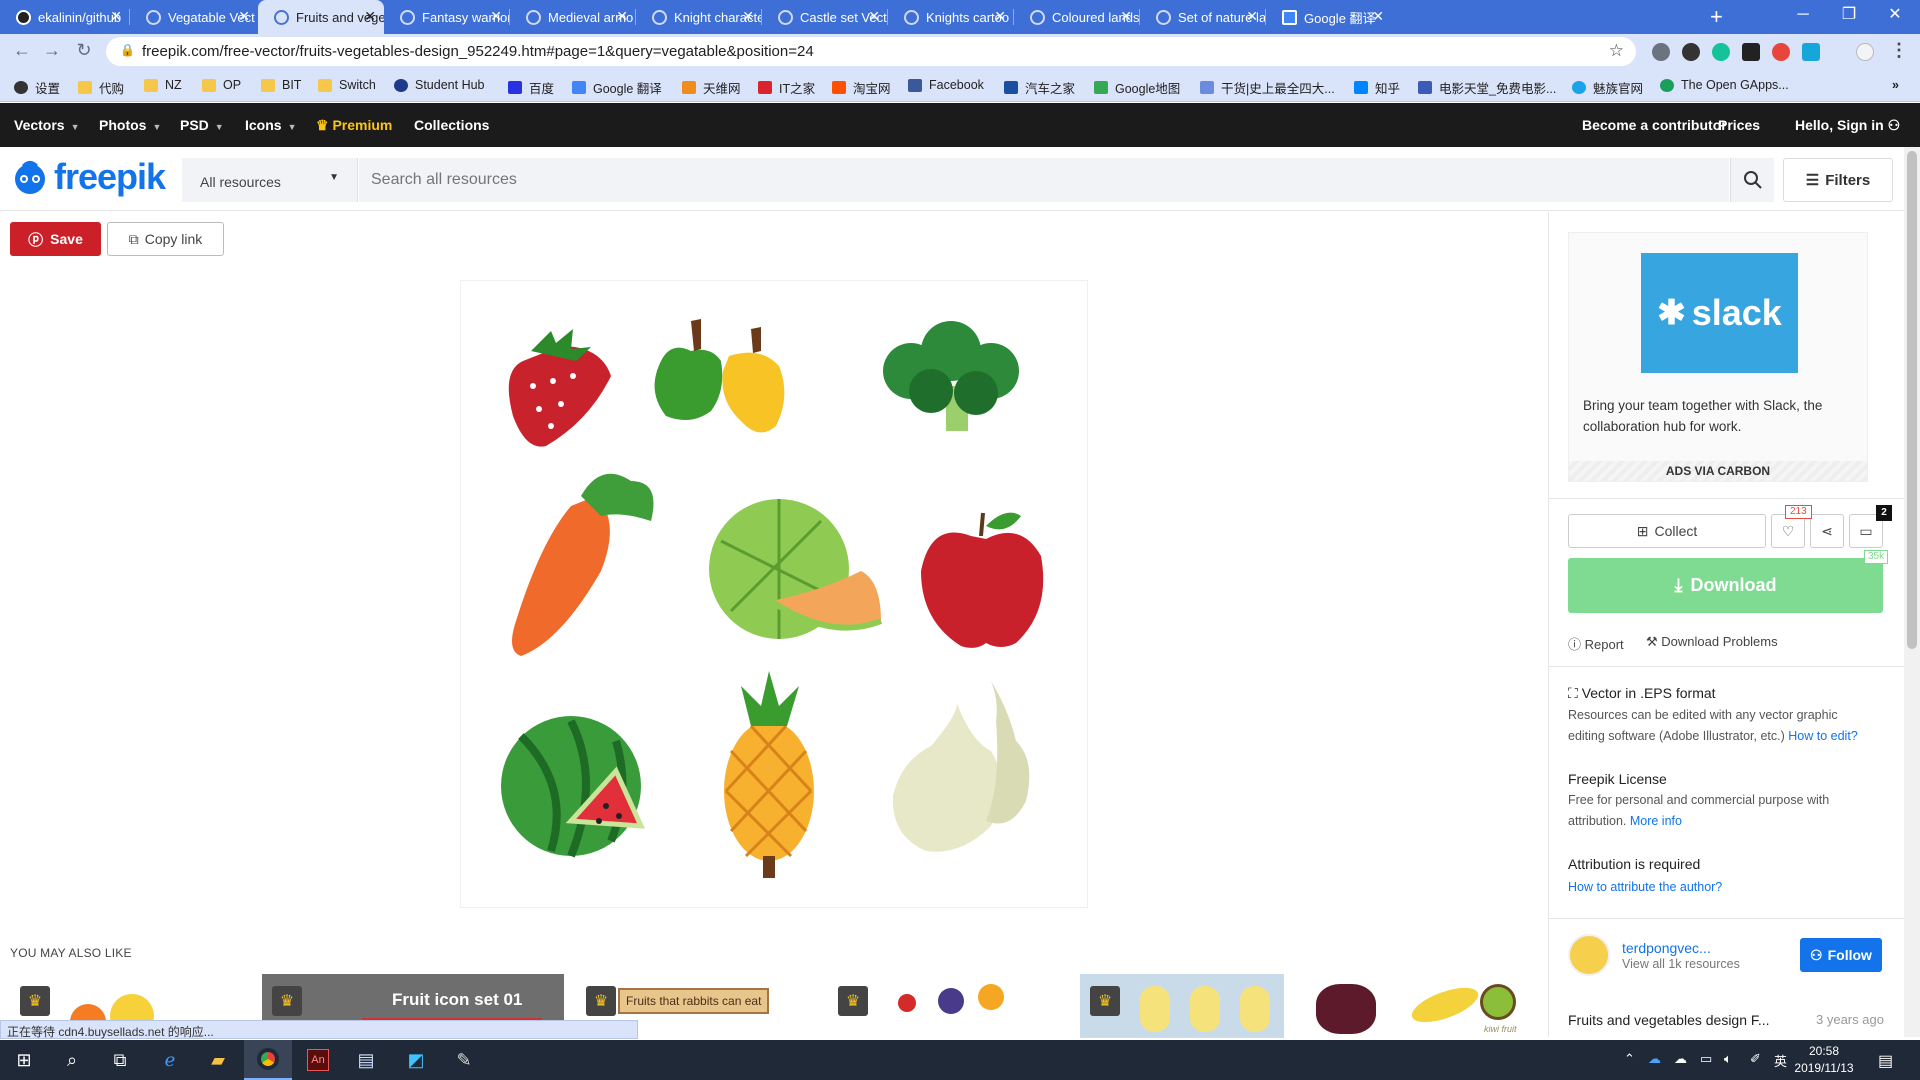 The image size is (1920, 1080). I want to click on chrome-icon, so click(268, 1060).